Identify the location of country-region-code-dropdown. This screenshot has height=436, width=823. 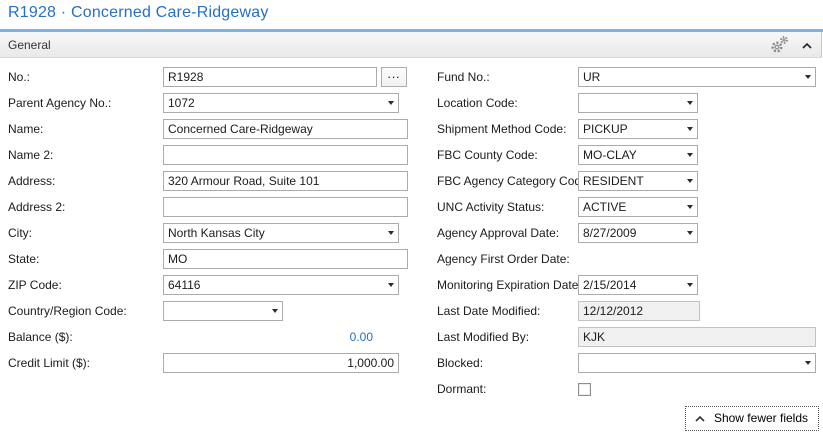
(223, 311).